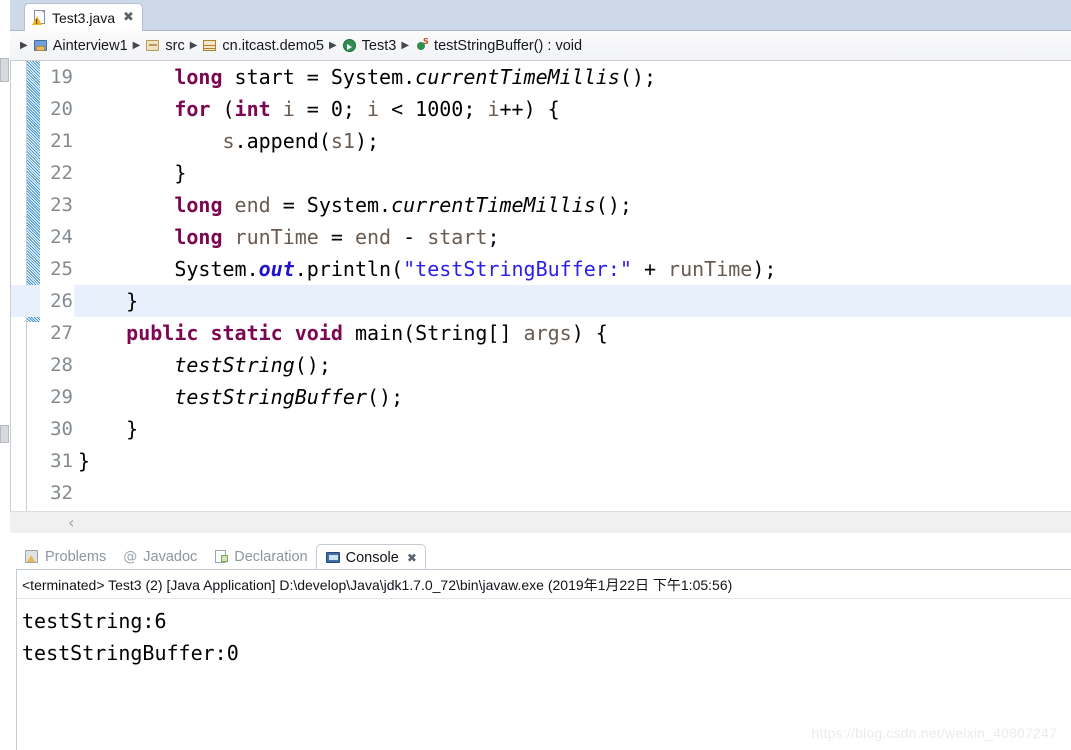 The height and width of the screenshot is (750, 1071). Describe the element at coordinates (572, 365) in the screenshot. I see `code-line: testString();` at that location.